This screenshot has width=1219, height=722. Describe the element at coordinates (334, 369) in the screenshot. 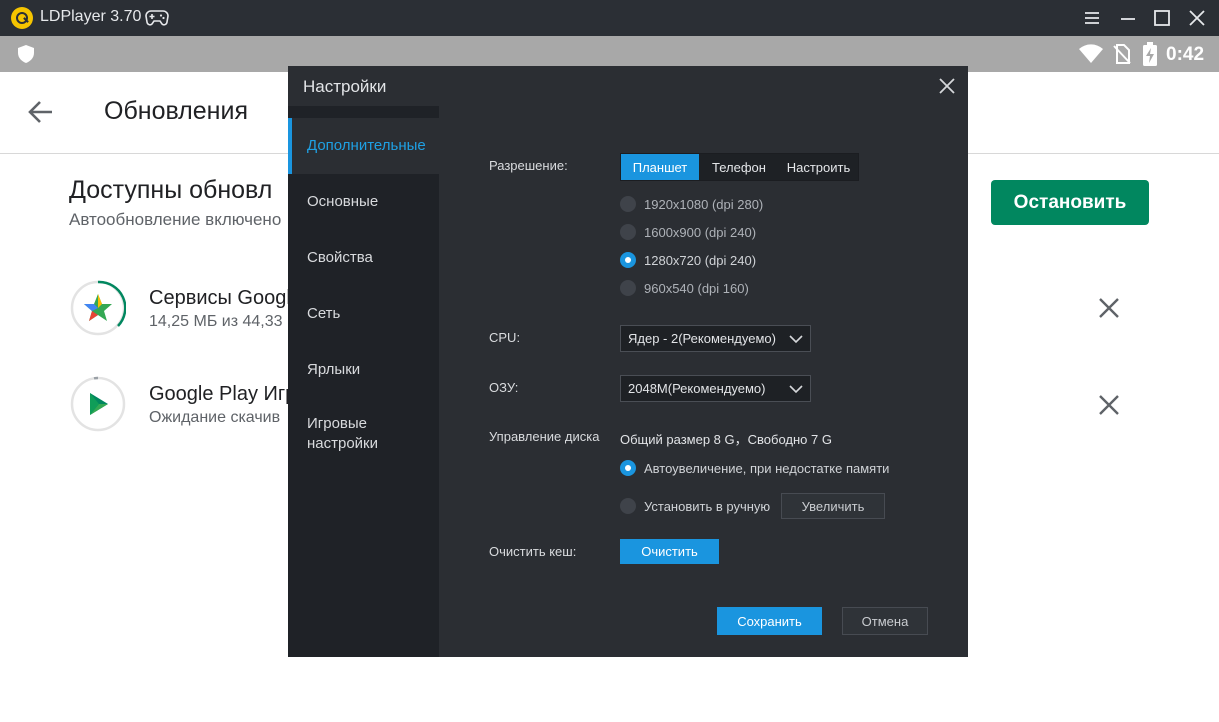

I see `sidebar-item-label: Ярлыки` at that location.